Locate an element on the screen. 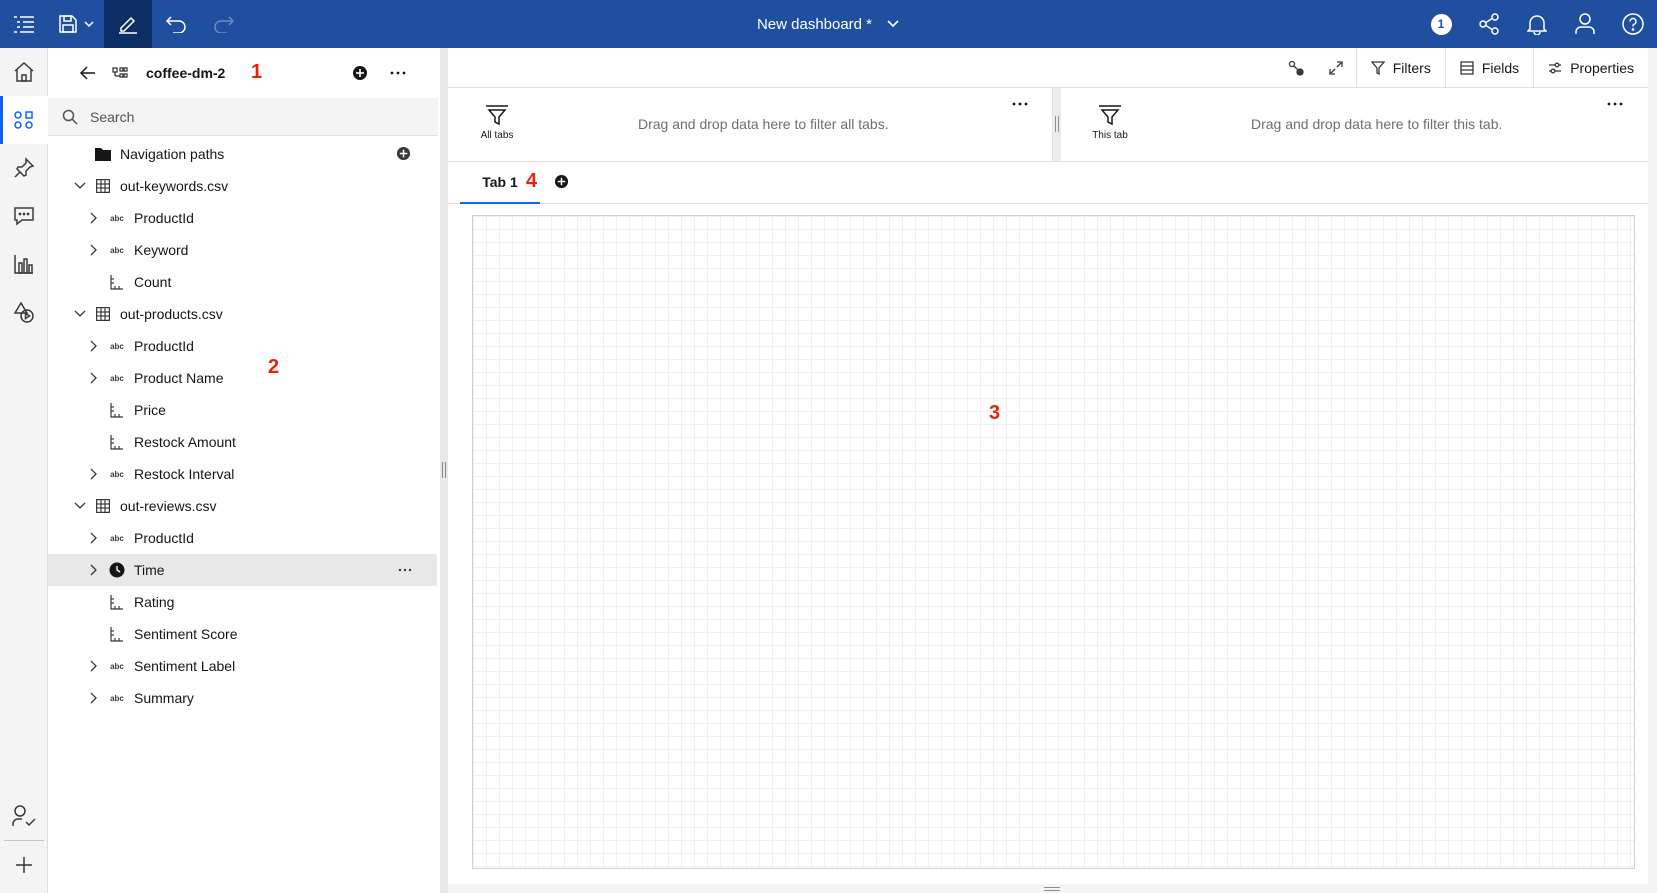 Image resolution: width=1657 pixels, height=893 pixels. tree-item: abc Summary is located at coordinates (244, 698).